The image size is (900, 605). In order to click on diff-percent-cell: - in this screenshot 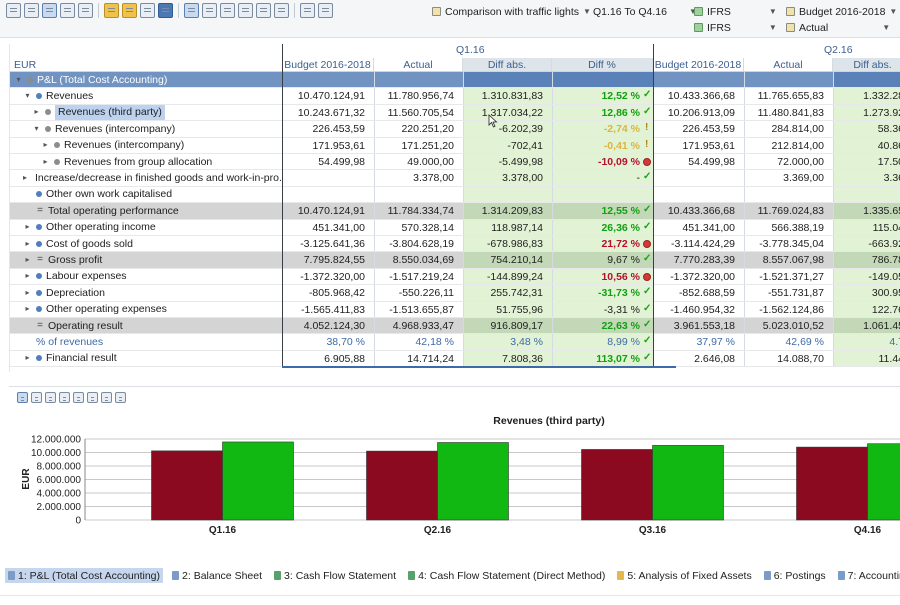, I will do `click(602, 177)`.